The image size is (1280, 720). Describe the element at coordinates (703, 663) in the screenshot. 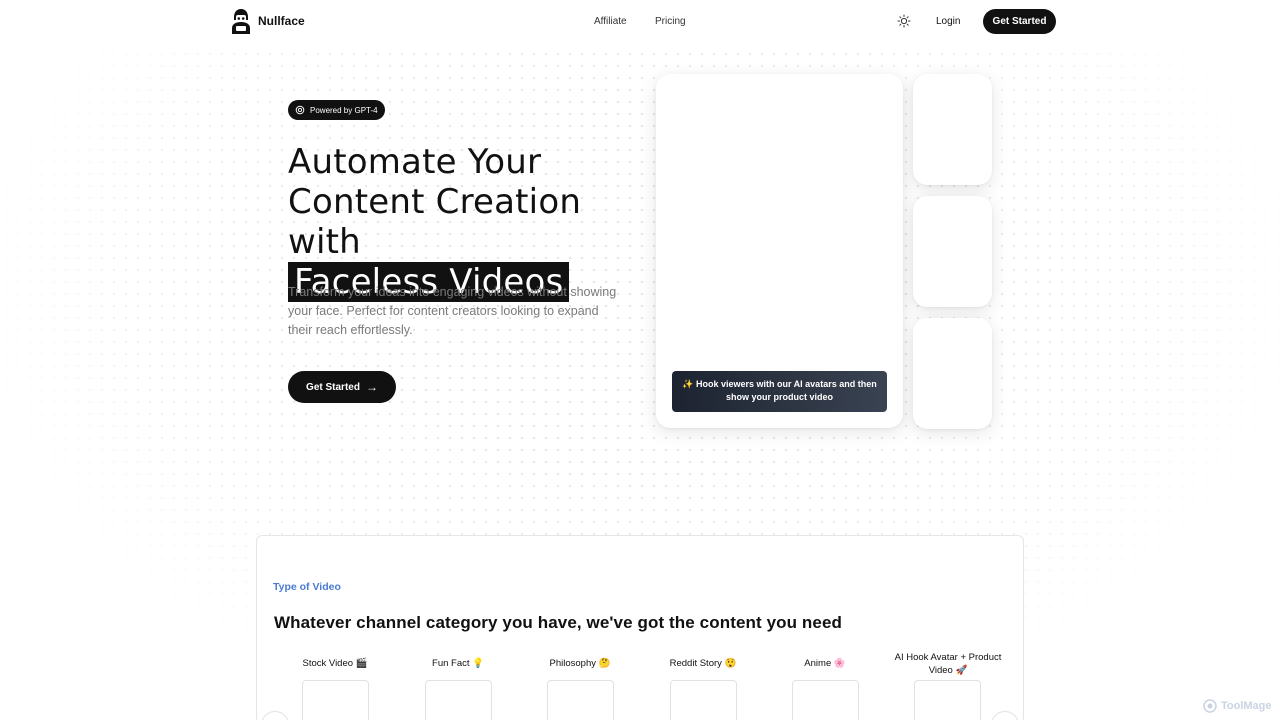

I see `category-reddit-story: Reddit Story 😲` at that location.